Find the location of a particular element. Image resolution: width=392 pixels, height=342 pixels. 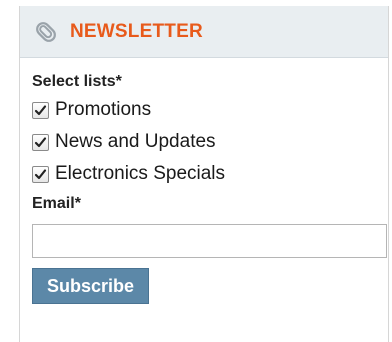

paperclip-icon is located at coordinates (46, 32).